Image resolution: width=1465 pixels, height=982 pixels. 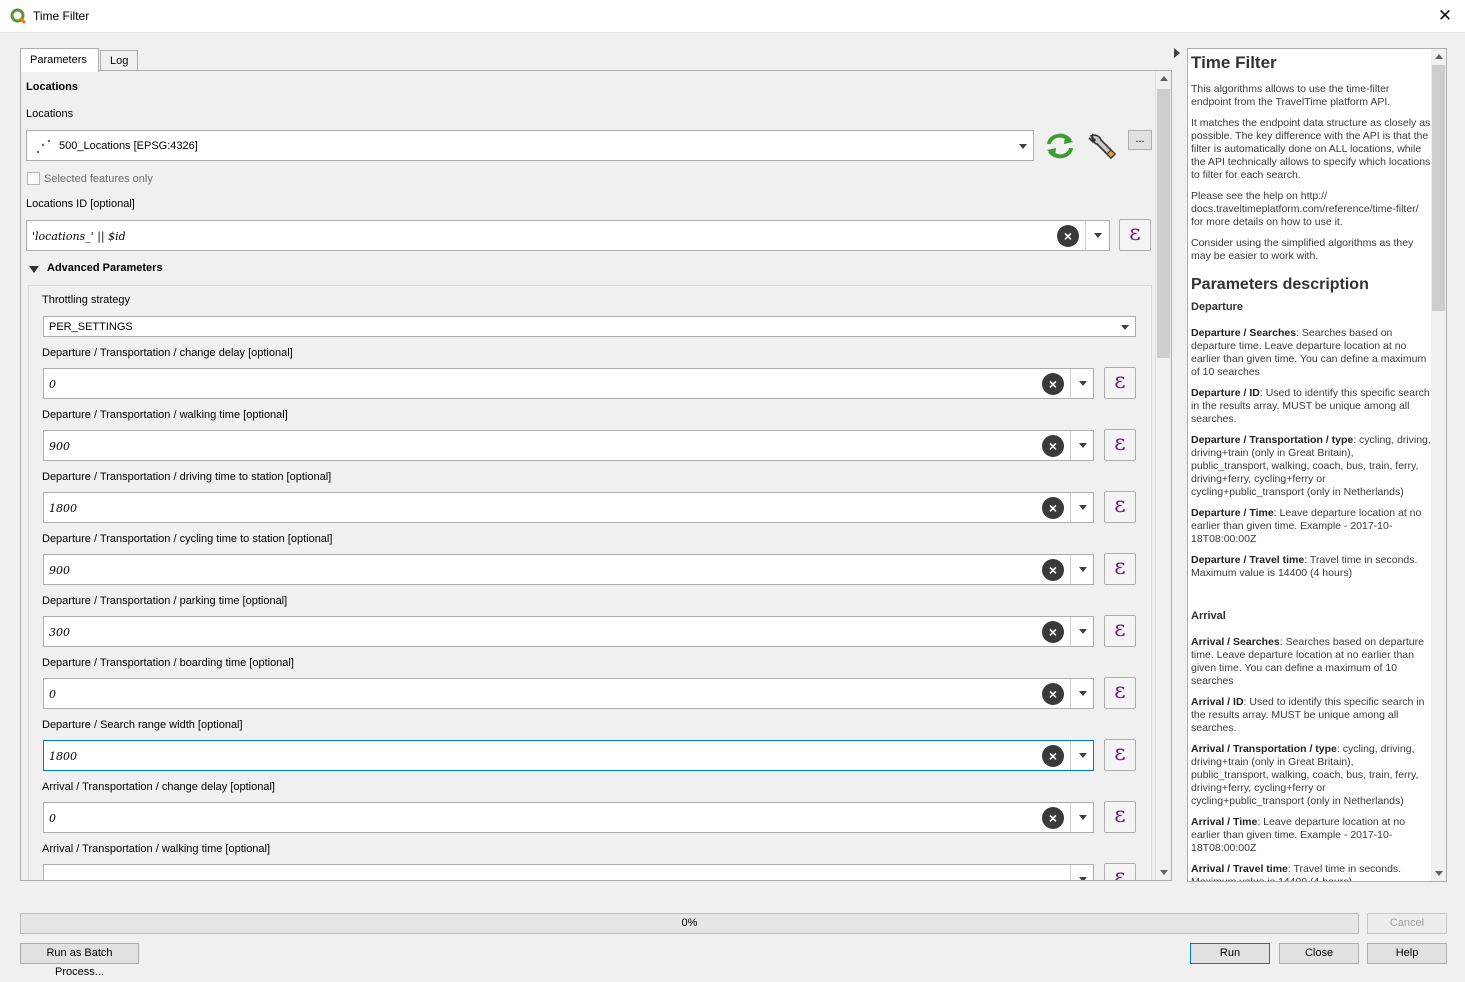 I want to click on driving-time-to-station-field: 1800 ×, so click(x=568, y=507).